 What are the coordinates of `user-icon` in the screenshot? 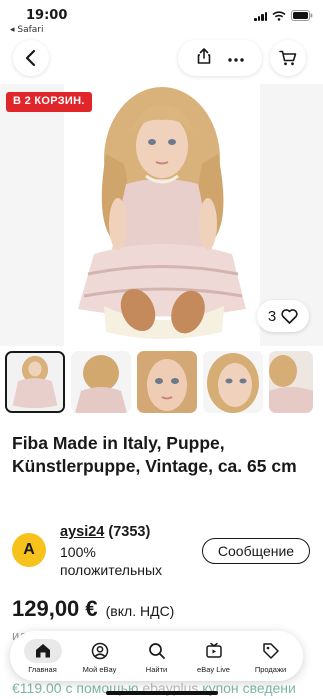 It's located at (99, 650).